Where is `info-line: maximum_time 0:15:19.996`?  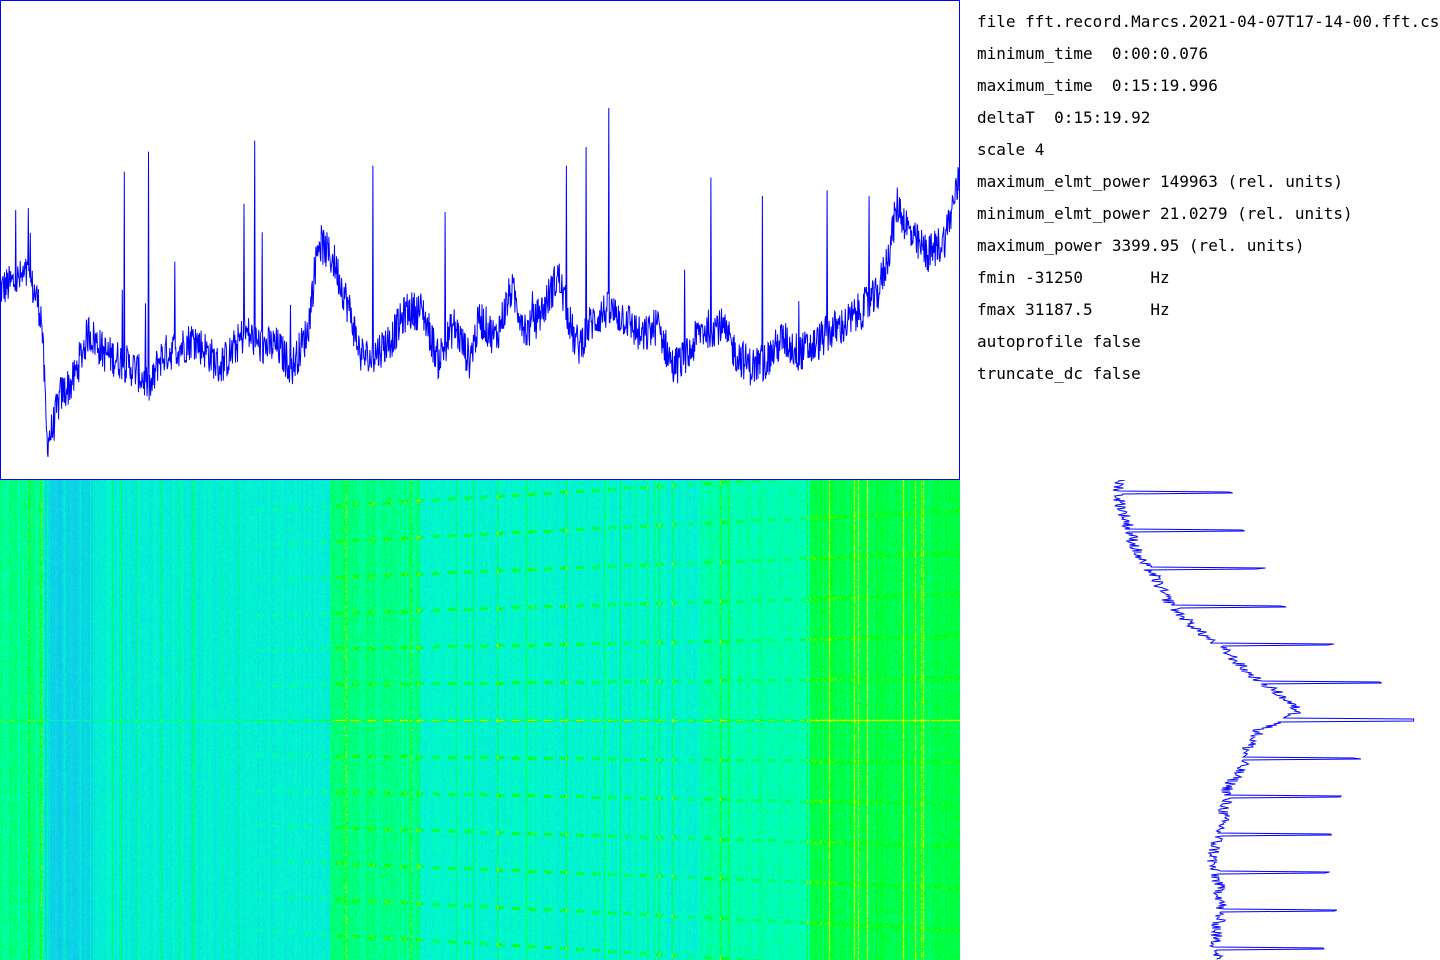 info-line: maximum_time 0:15:19.996 is located at coordinates (1097, 85).